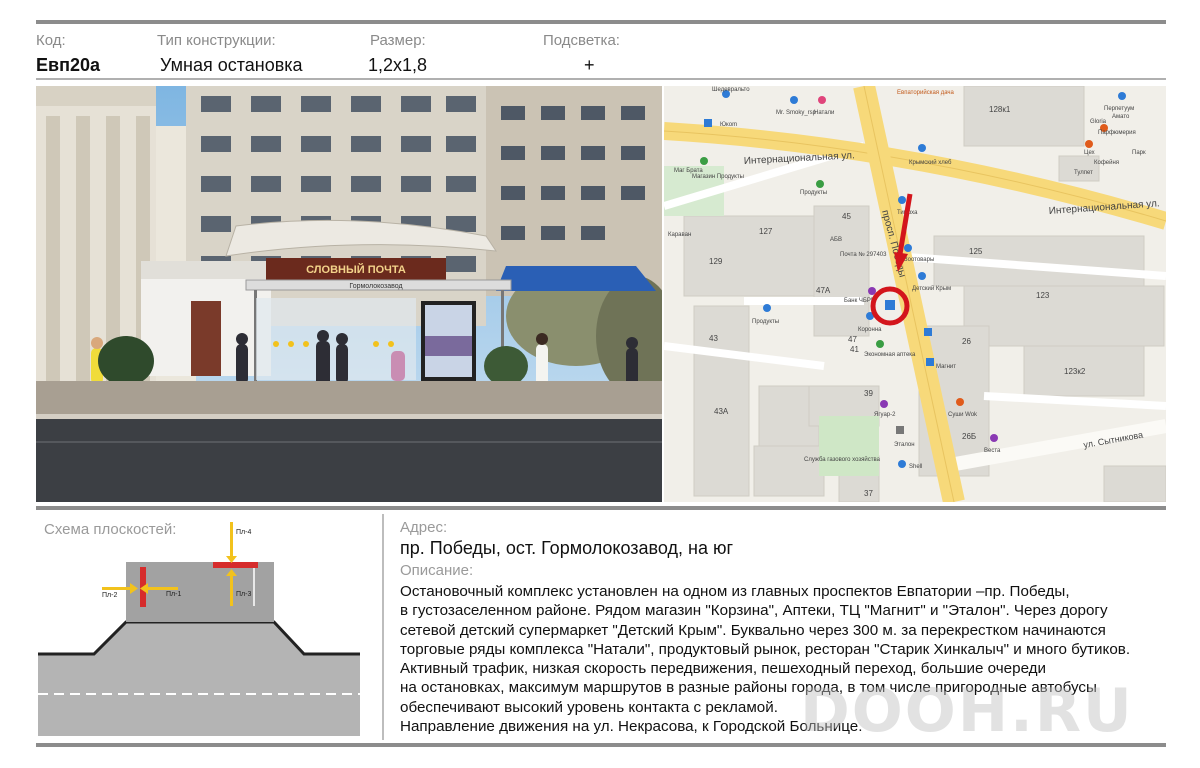 The image size is (1200, 768). What do you see at coordinates (728, 125) in the screenshot?
I see `svg-text: Юкоm` at bounding box center [728, 125].